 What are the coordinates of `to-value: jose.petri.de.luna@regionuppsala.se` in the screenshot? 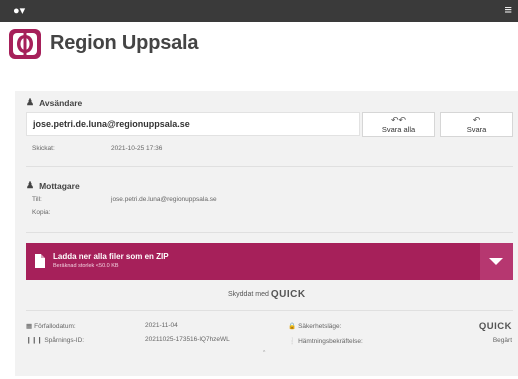 It's located at (164, 199).